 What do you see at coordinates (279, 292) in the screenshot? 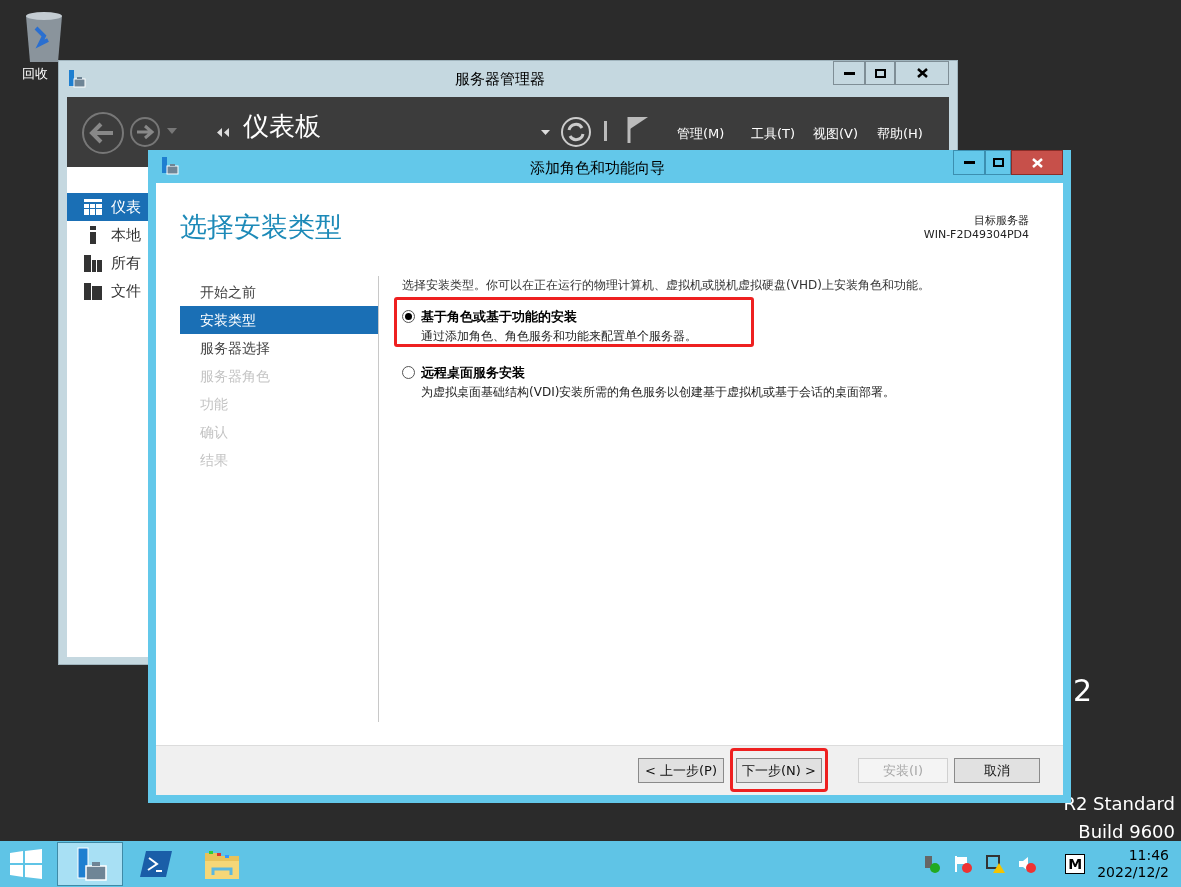
I see `wizard-step: 开始之前` at bounding box center [279, 292].